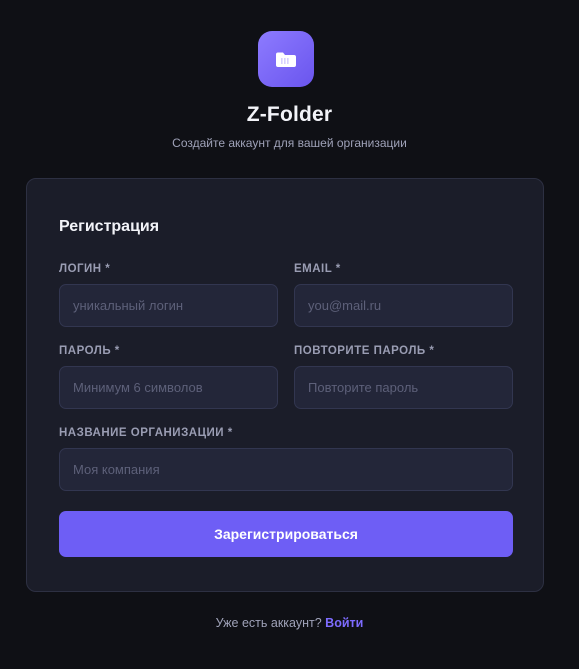 The image size is (579, 669). I want to click on app-title: Z-Folder, so click(289, 114).